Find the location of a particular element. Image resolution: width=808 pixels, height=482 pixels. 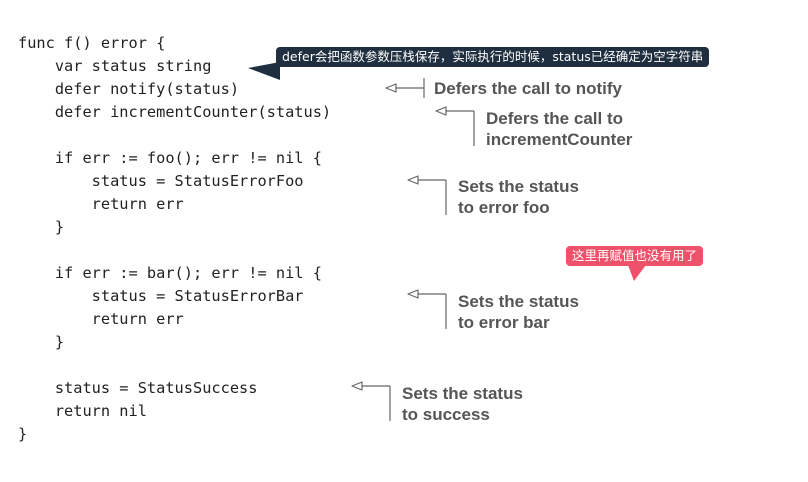

arrow-error-foo is located at coordinates (427, 195).